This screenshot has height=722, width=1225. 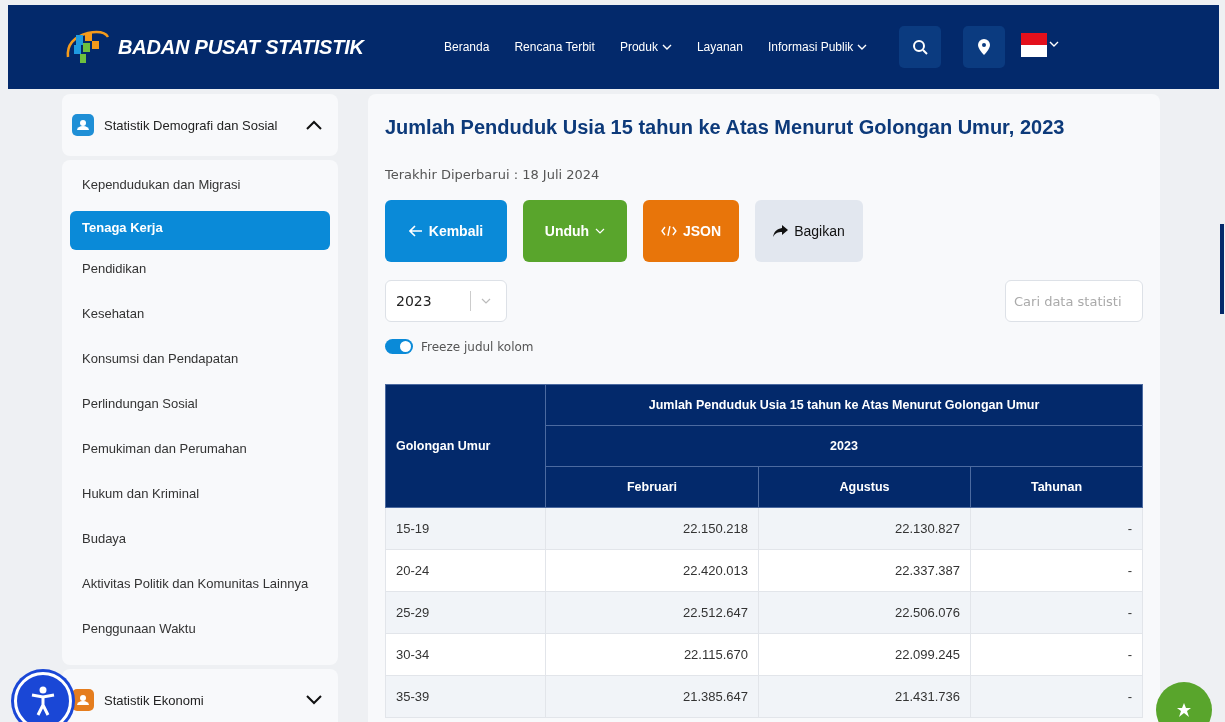 I want to click on back-button: Kembali, so click(x=446, y=231).